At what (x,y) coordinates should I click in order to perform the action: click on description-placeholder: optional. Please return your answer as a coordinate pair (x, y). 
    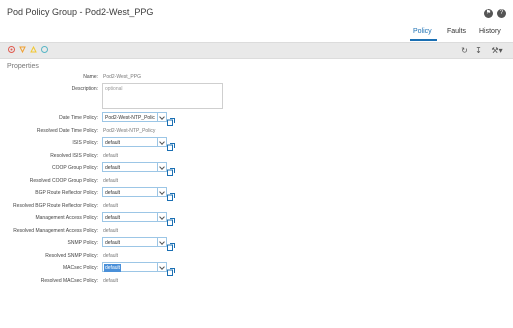
    Looking at the image, I should click on (114, 89).